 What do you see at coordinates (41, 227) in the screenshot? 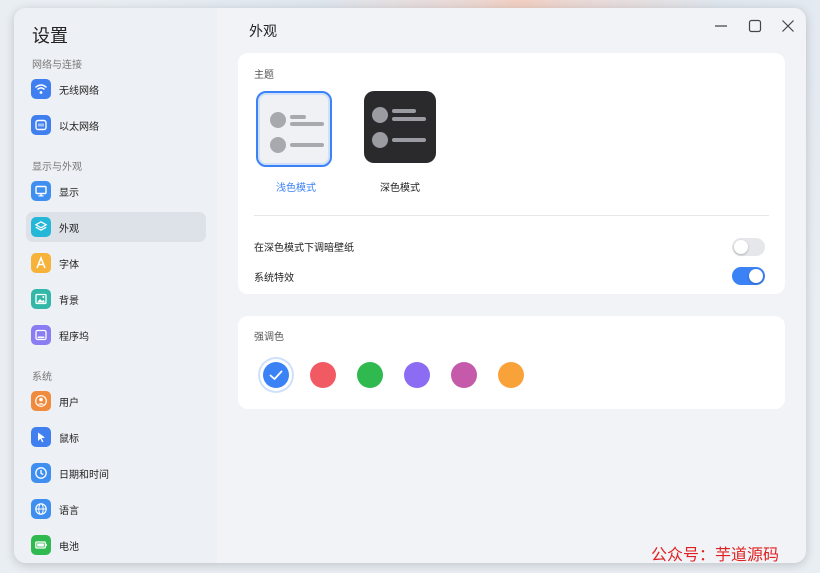
I see `layers-icon` at bounding box center [41, 227].